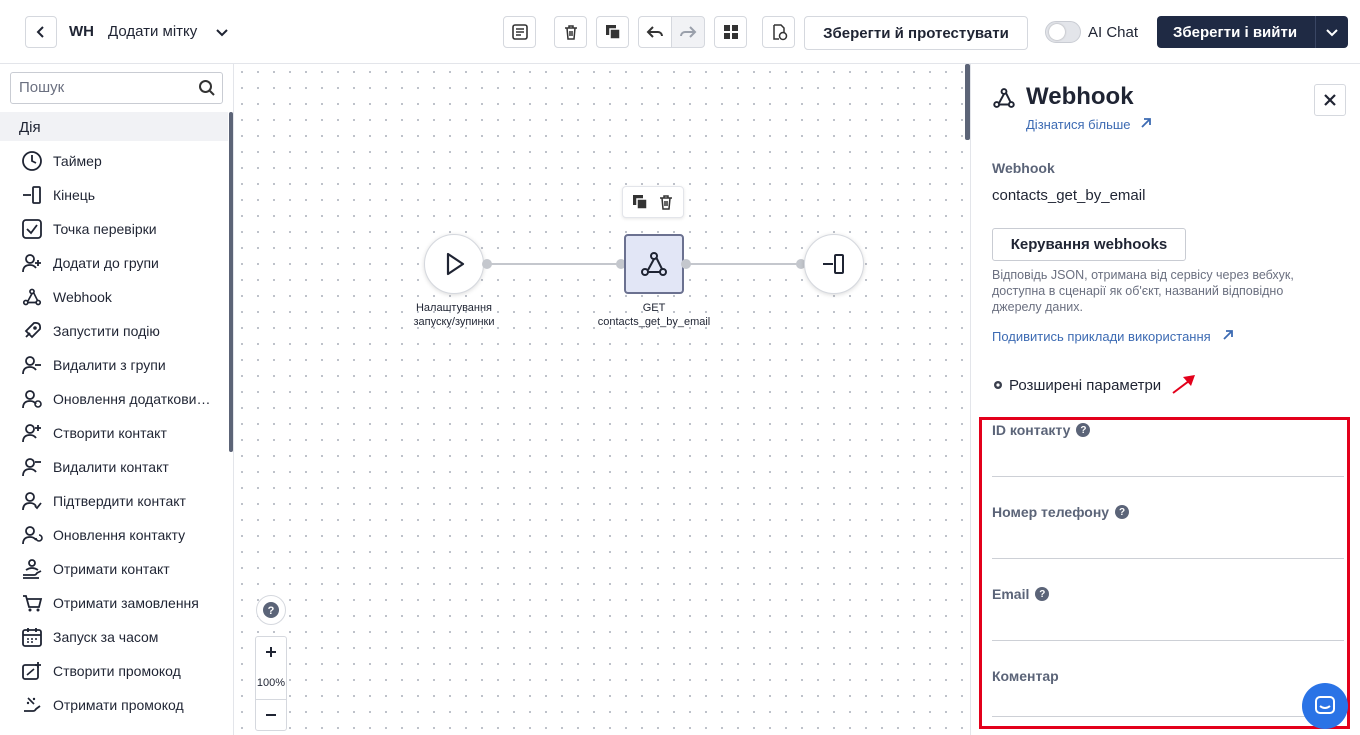 This screenshot has height=735, width=1360. I want to click on sidebar-item: Видалити контакт, so click(114, 467).